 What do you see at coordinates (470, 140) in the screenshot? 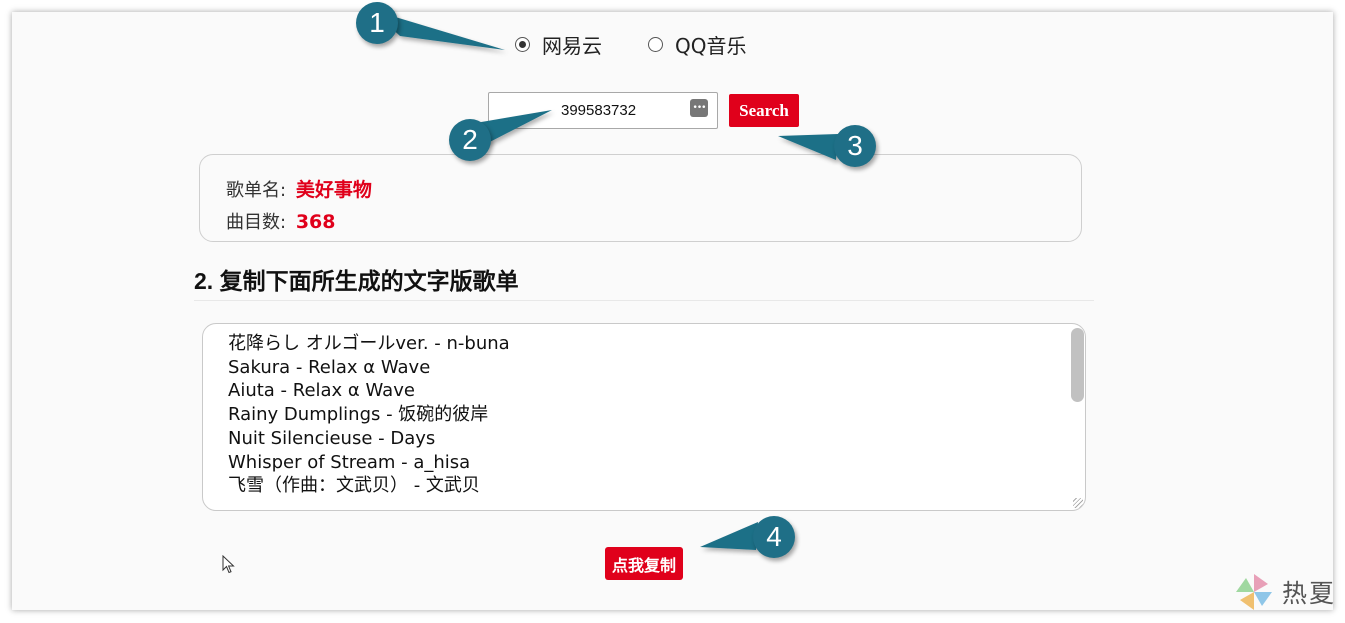
I see `callout-badge-2: 2` at bounding box center [470, 140].